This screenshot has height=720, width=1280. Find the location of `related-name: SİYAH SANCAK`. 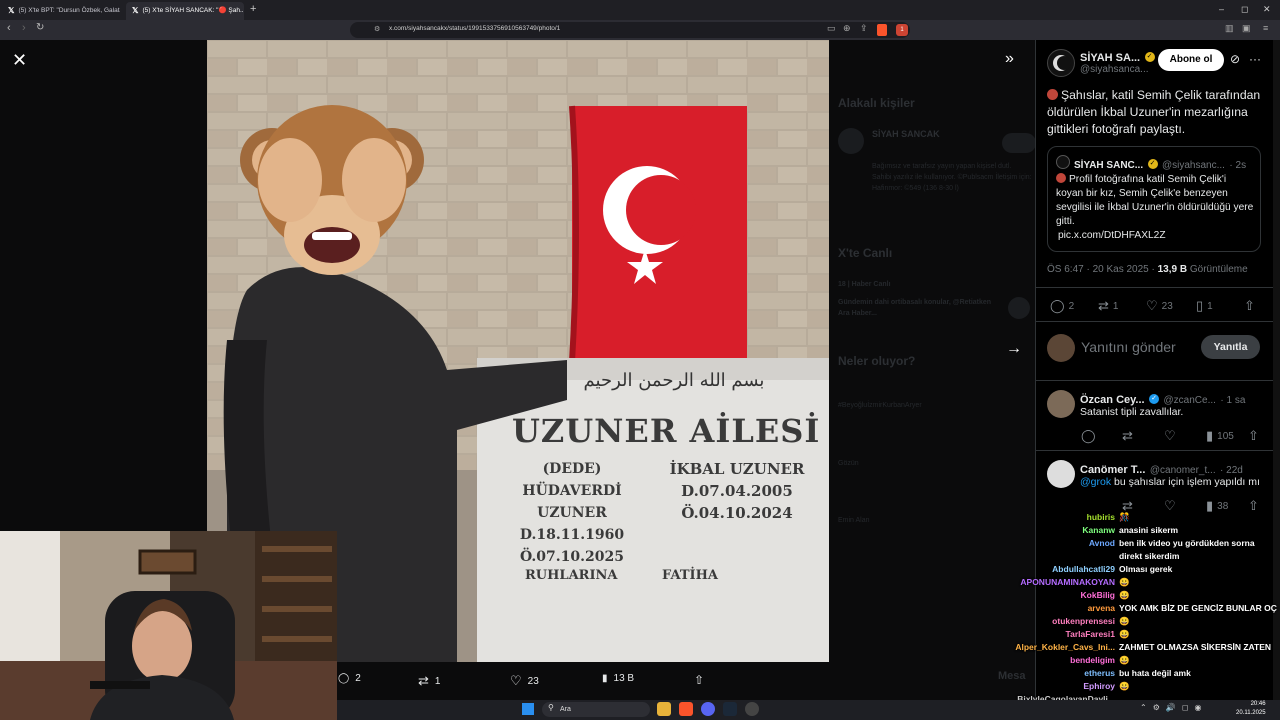

related-name: SİYAH SANCAK is located at coordinates (906, 134).